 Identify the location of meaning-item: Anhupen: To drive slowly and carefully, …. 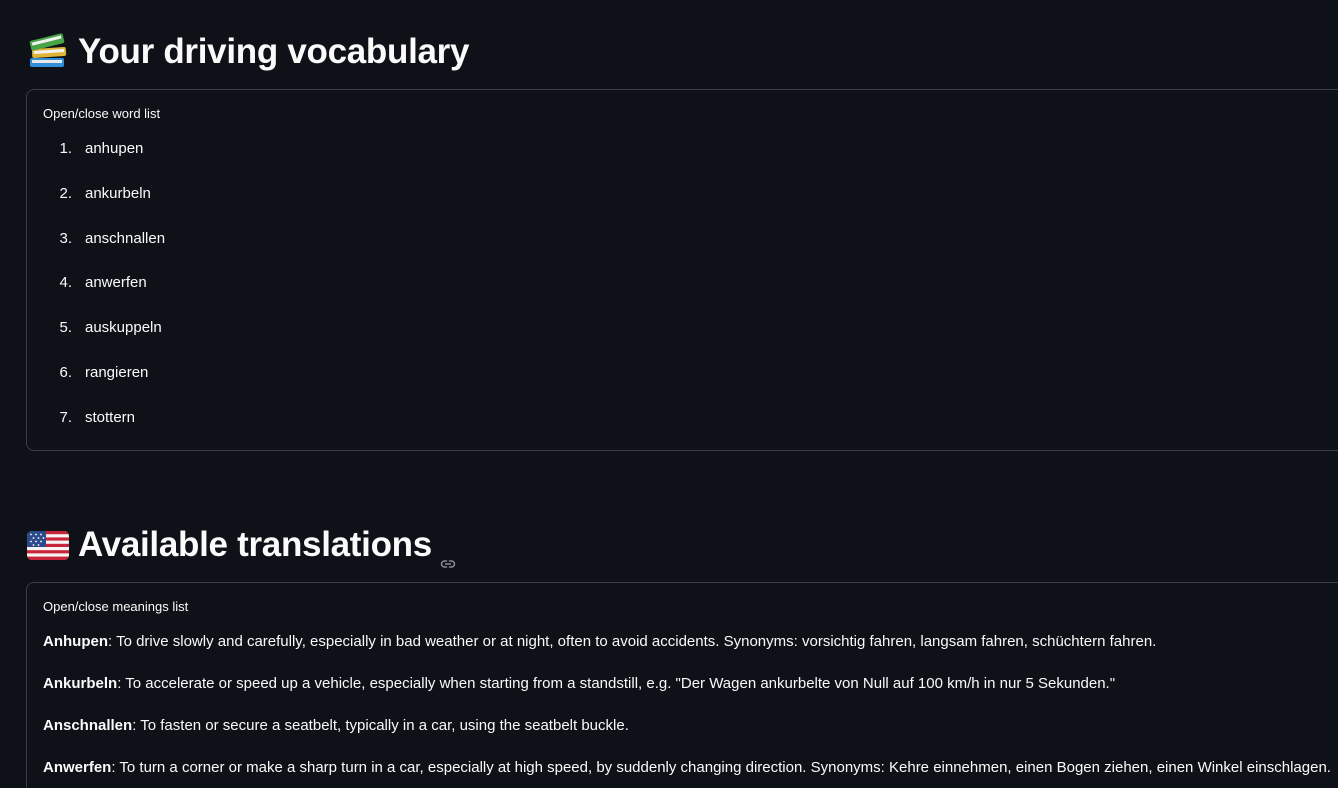
(687, 653).